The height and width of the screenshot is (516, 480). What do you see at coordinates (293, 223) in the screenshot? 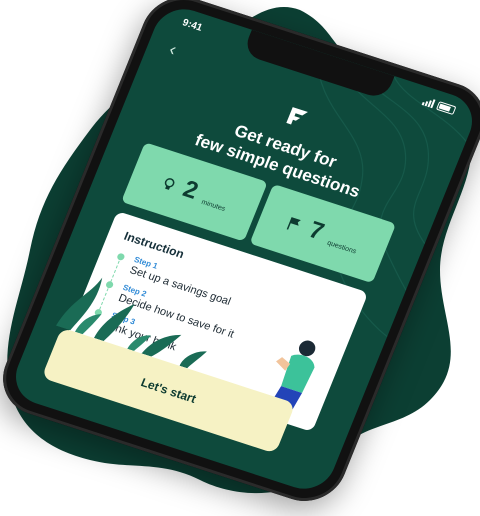
I see `flag-icon` at bounding box center [293, 223].